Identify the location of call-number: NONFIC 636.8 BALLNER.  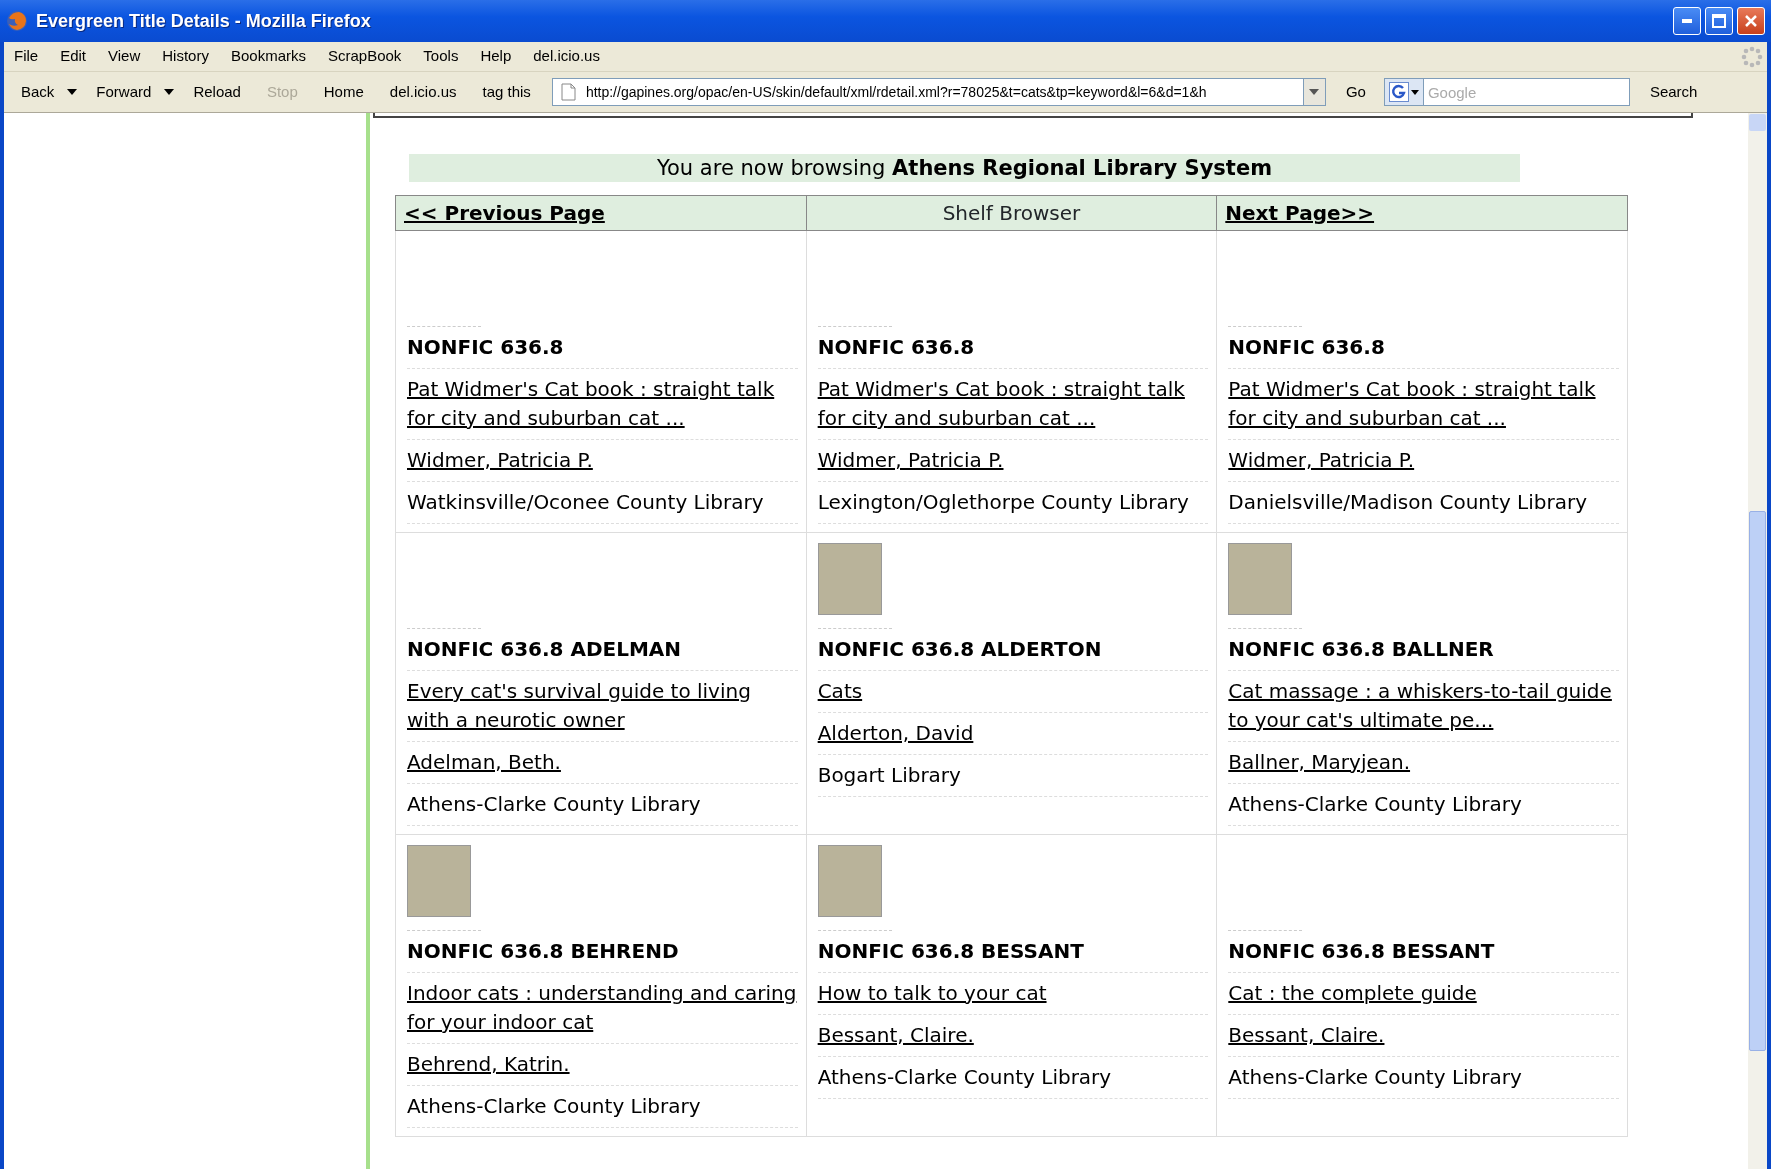
(1423, 650).